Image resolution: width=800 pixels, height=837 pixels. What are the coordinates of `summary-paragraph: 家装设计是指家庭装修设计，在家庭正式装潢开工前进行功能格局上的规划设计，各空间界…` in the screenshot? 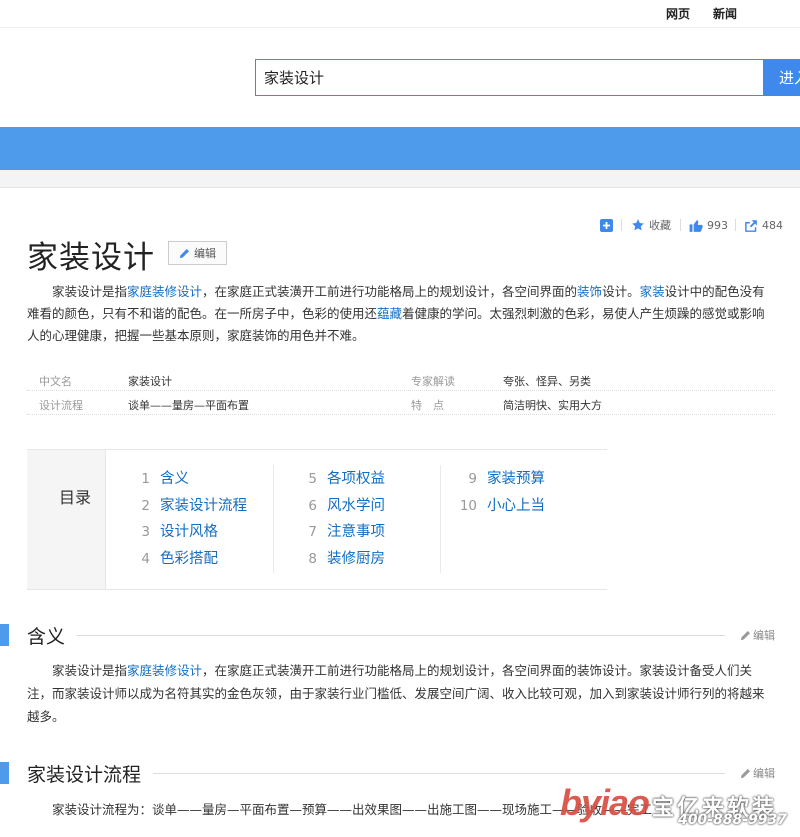 It's located at (401, 314).